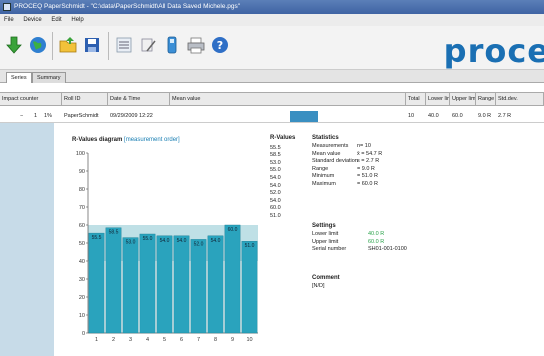 The height and width of the screenshot is (356, 544). Describe the element at coordinates (85, 99) in the screenshot. I see `col-roll-id: Roll ID` at that location.